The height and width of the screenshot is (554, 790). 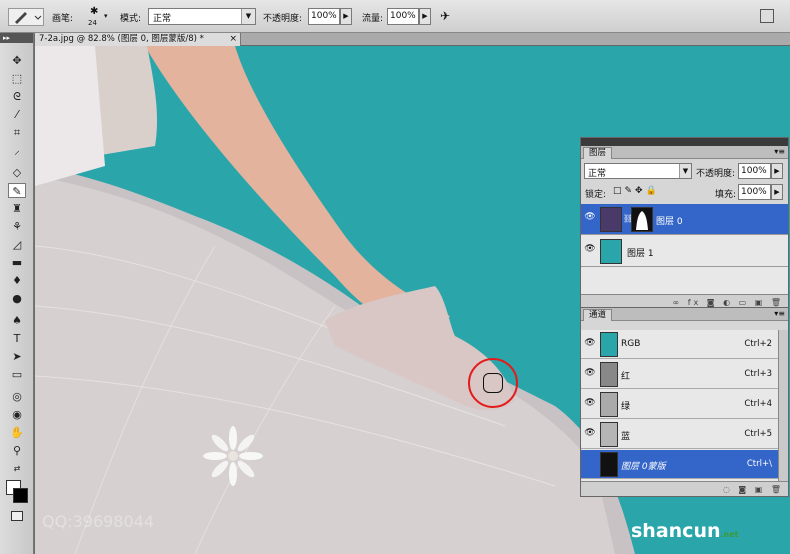 I want to click on layer-mask-thumbnail, so click(x=642, y=219).